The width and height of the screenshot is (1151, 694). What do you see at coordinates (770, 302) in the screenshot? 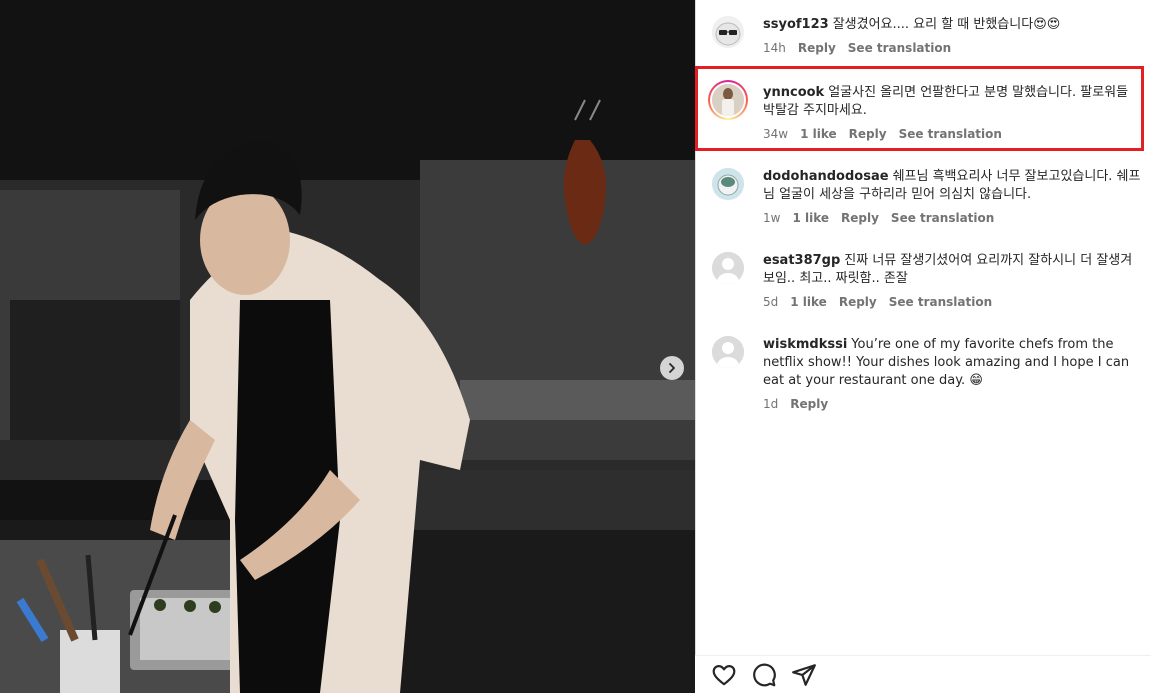
I see `comment-time: 5d` at bounding box center [770, 302].